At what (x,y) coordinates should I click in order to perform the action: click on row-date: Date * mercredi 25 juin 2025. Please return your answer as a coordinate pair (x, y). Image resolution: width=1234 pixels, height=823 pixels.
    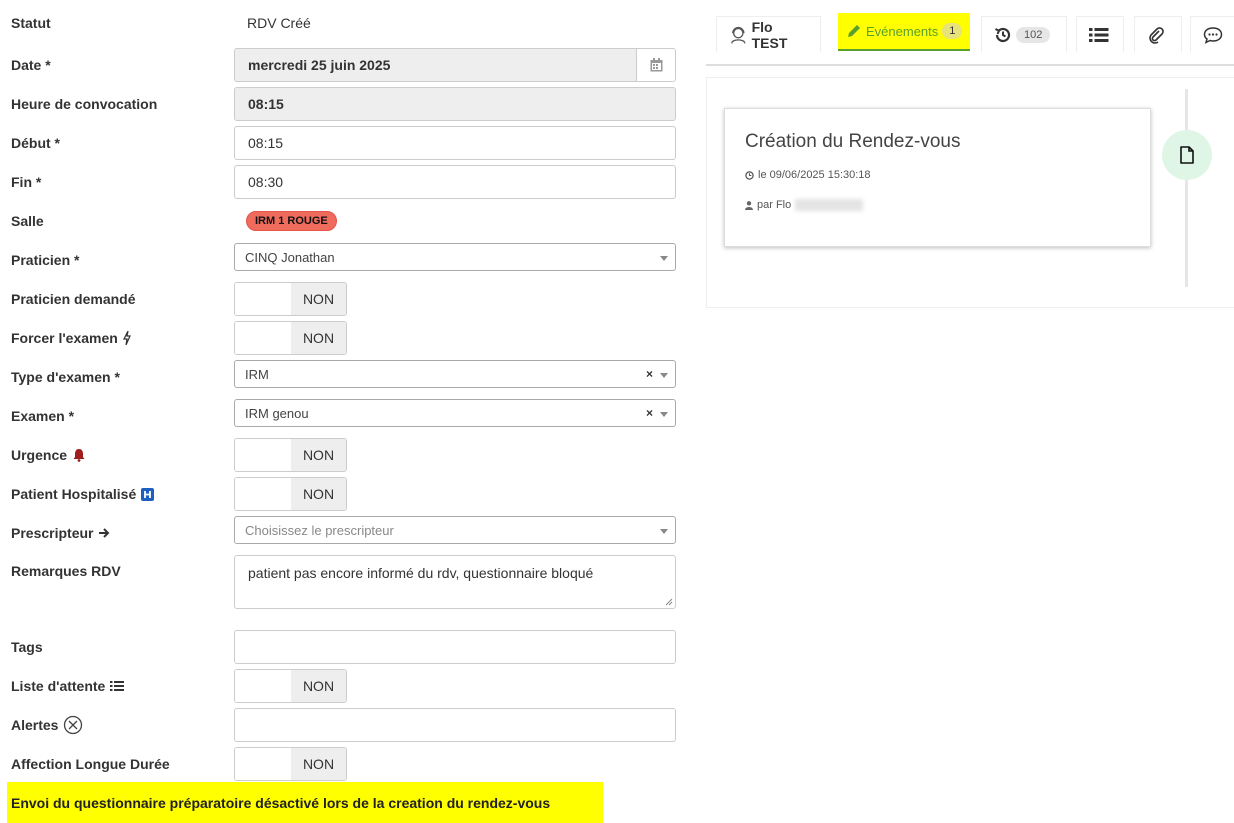
    Looking at the image, I should click on (345, 65).